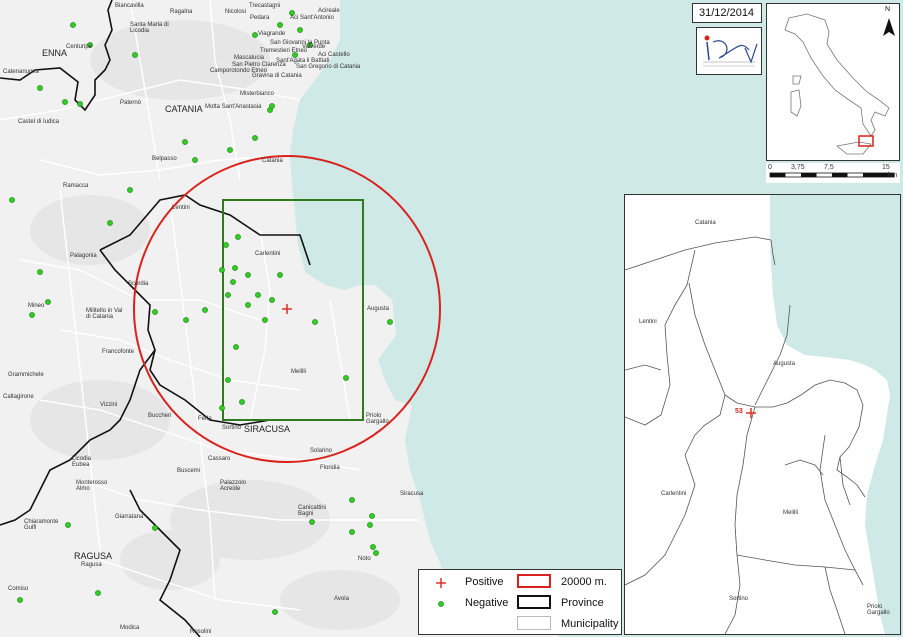 This screenshot has width=903, height=637. I want to click on legend-positive-icon, so click(441, 583).